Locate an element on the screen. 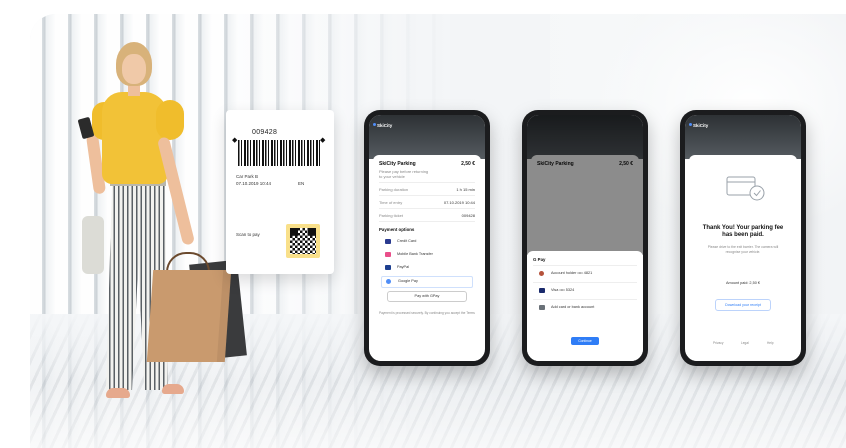 This screenshot has width=846, height=448. credit-card-icon is located at coordinates (388, 241).